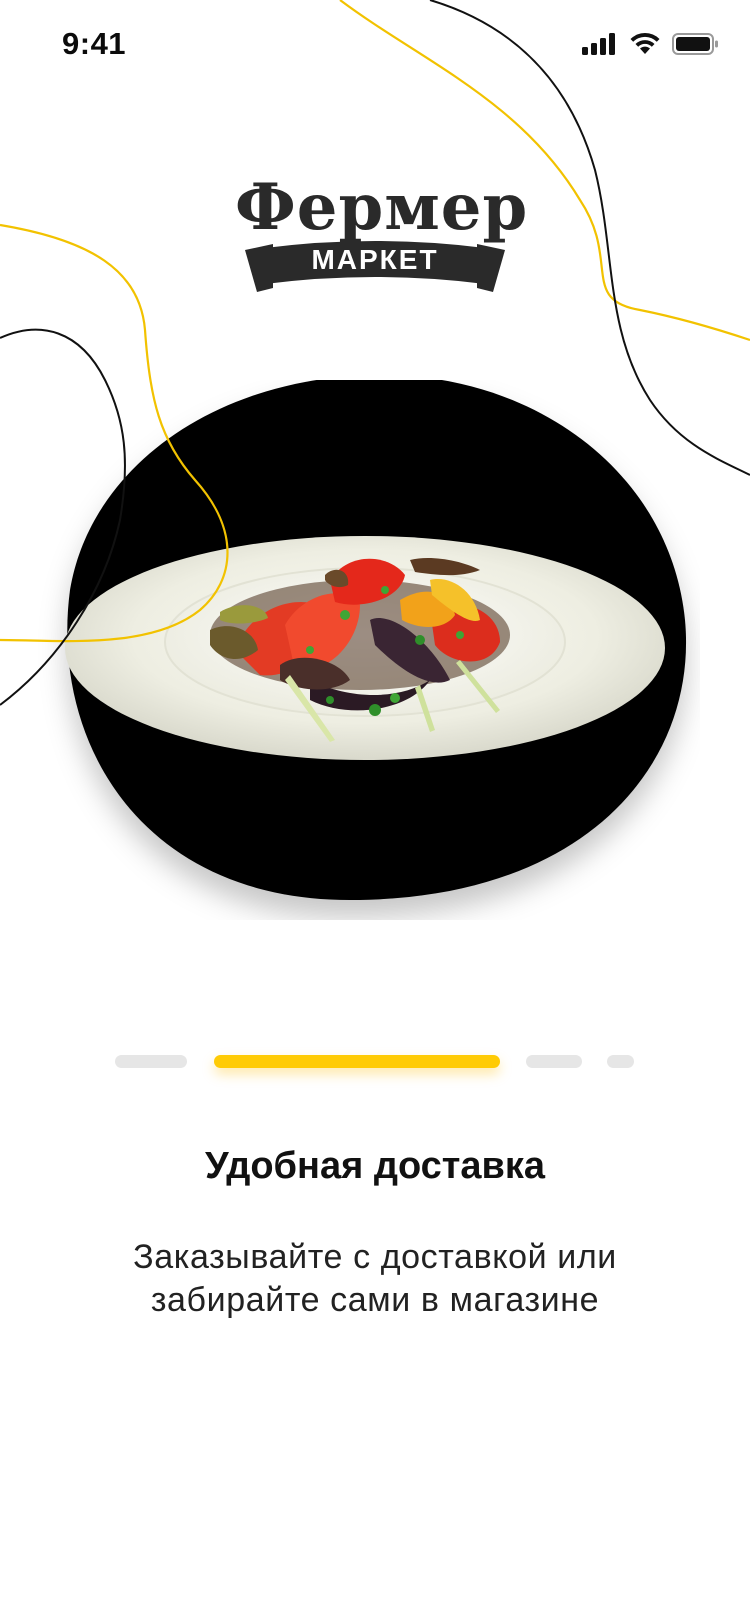  Describe the element at coordinates (375, 1257) in the screenshot. I see `onboarding-description-line-1: Заказывайте с доставкой или` at that location.